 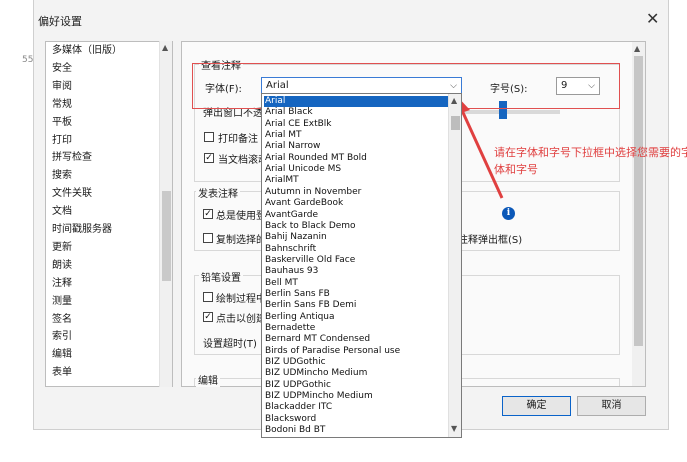 I want to click on category-item: 签名, so click(x=62, y=320).